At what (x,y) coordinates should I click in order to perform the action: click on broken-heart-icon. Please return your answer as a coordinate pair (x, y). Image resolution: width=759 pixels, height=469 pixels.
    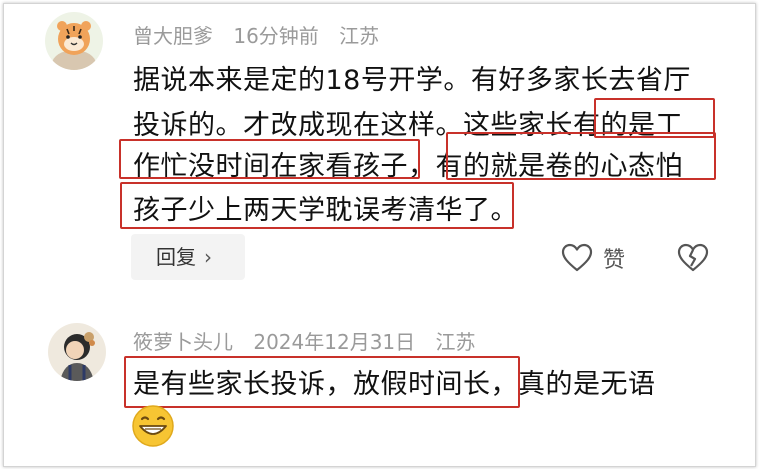
    Looking at the image, I should click on (693, 258).